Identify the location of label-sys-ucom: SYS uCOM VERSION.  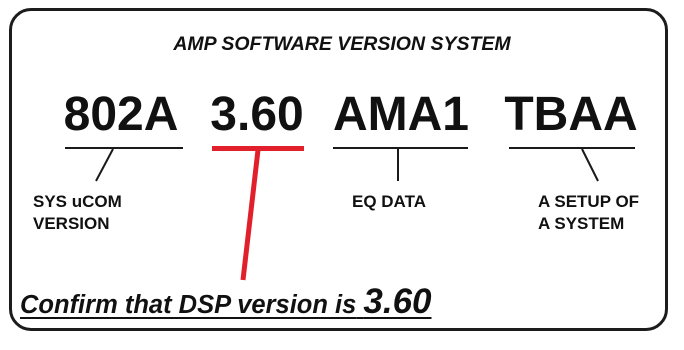
(77, 213).